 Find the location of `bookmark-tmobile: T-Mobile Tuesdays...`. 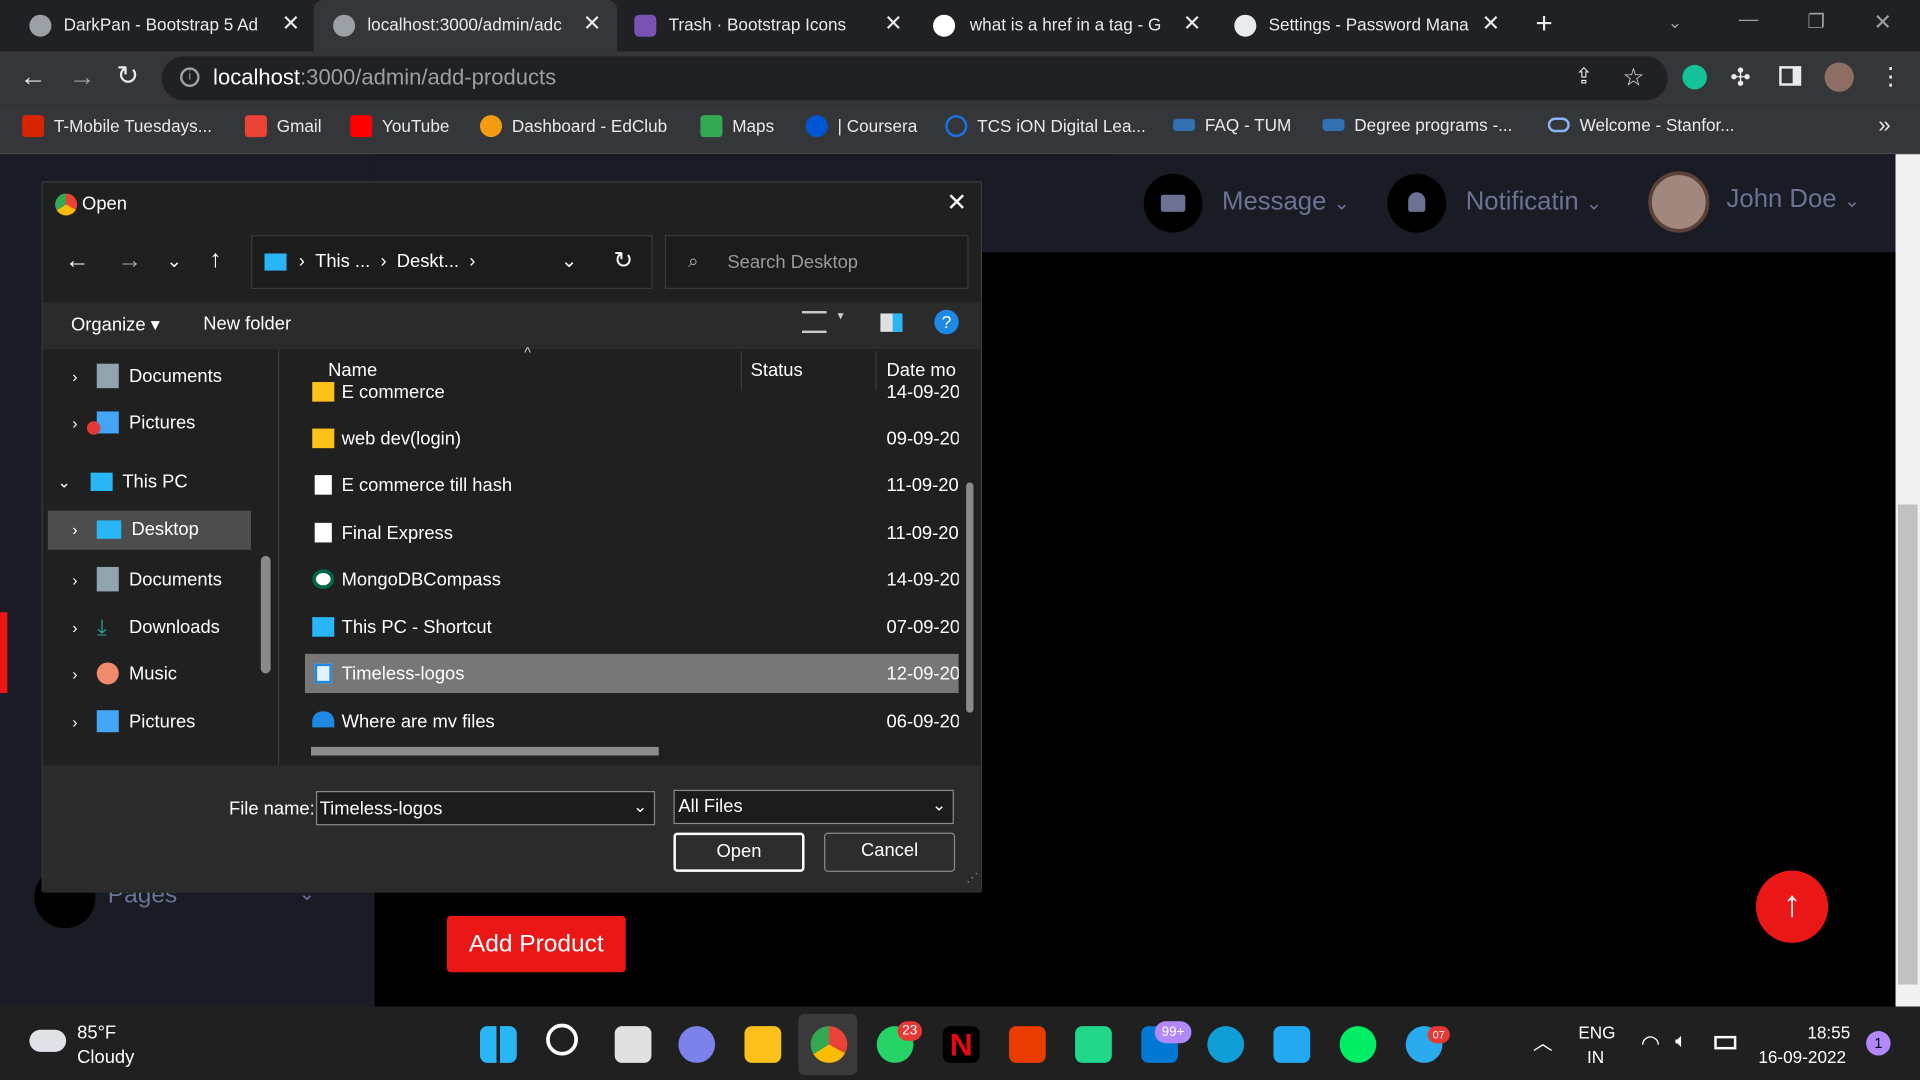

bookmark-tmobile: T-Mobile Tuesdays... is located at coordinates (117, 126).